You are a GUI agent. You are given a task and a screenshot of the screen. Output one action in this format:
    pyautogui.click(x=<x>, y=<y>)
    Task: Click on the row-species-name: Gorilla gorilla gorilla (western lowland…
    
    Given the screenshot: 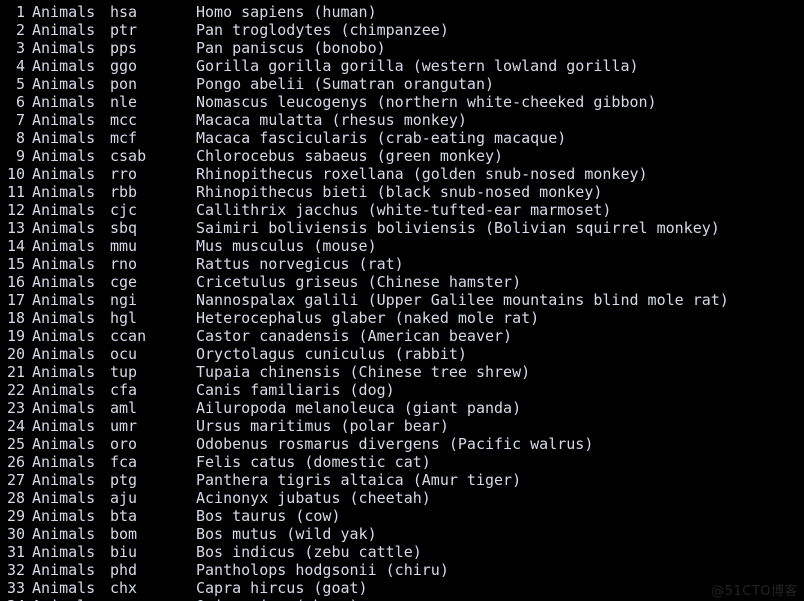 What is the action you would take?
    pyautogui.click(x=417, y=66)
    